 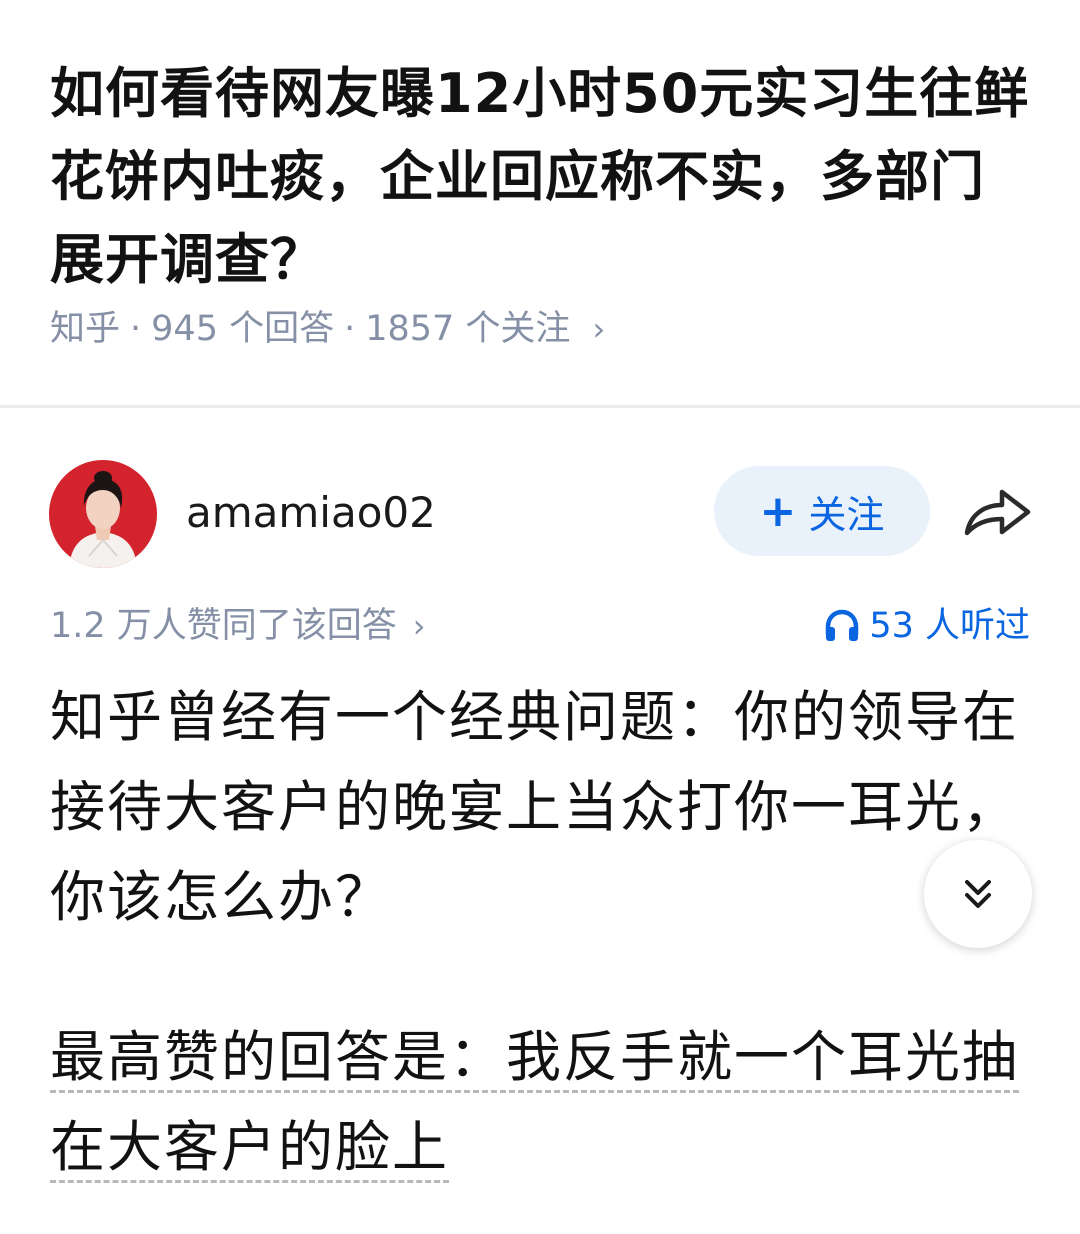 I want to click on upvote-stats: 1.2 万人赞同了该回答 ›, so click(x=238, y=626).